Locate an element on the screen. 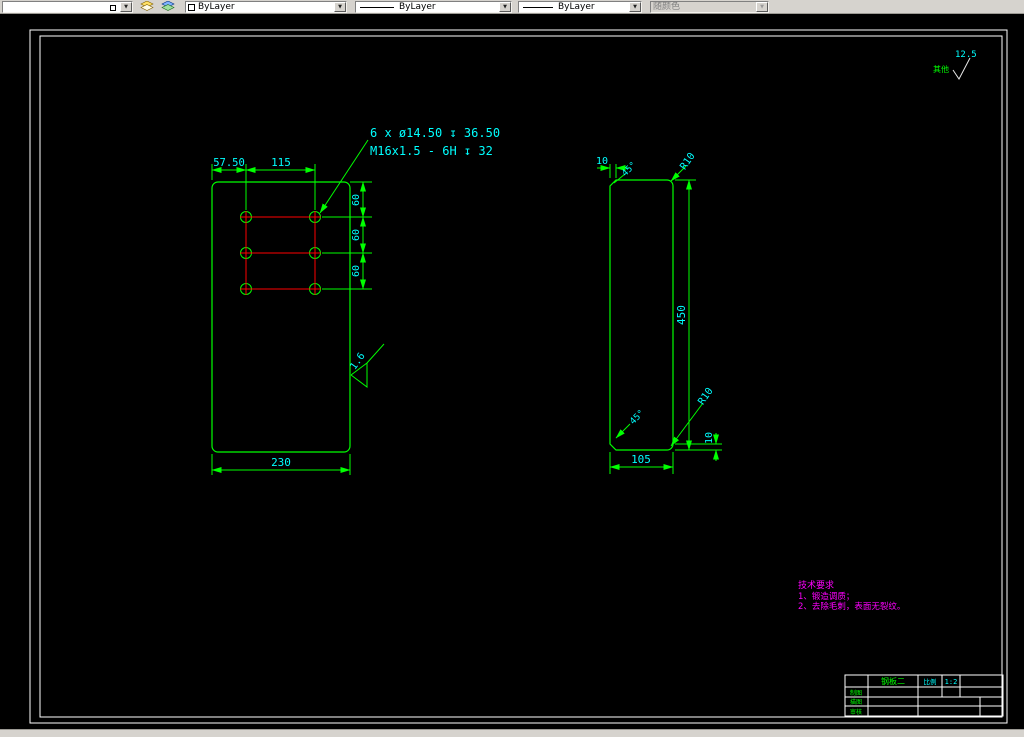  roughness-1-6: 1.6 is located at coordinates (357, 361).